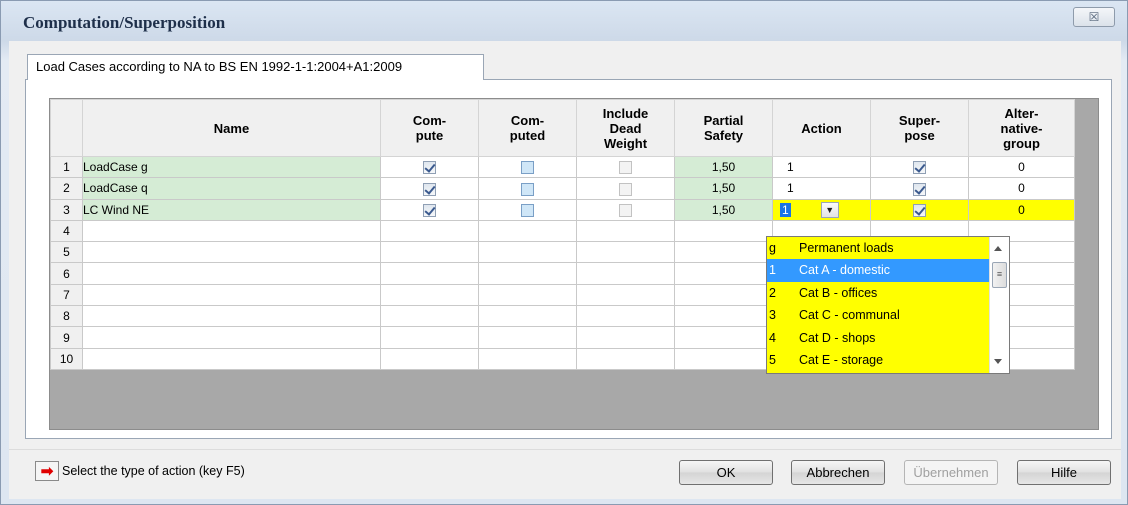 The image size is (1128, 505). What do you see at coordinates (66, 209) in the screenshot?
I see `row-number: 3` at bounding box center [66, 209].